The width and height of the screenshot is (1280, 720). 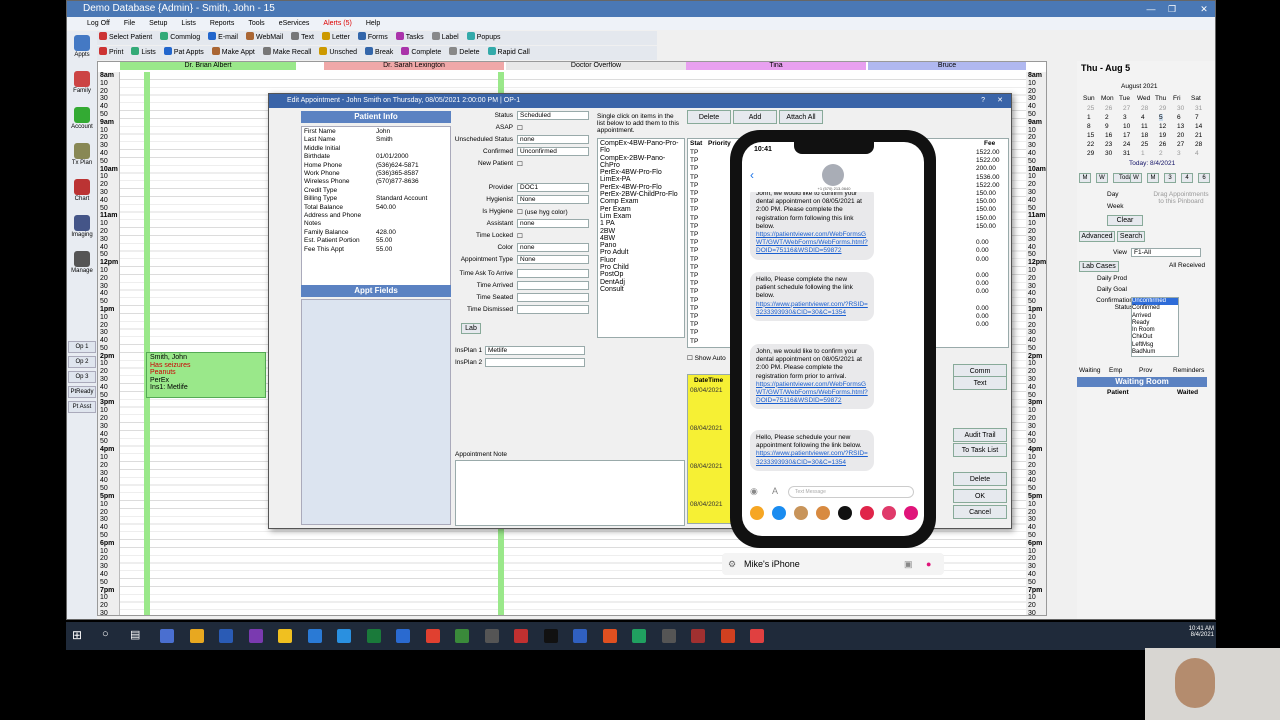 What do you see at coordinates (1108, 153) in the screenshot?
I see `calendar-day: 30` at bounding box center [1108, 153].